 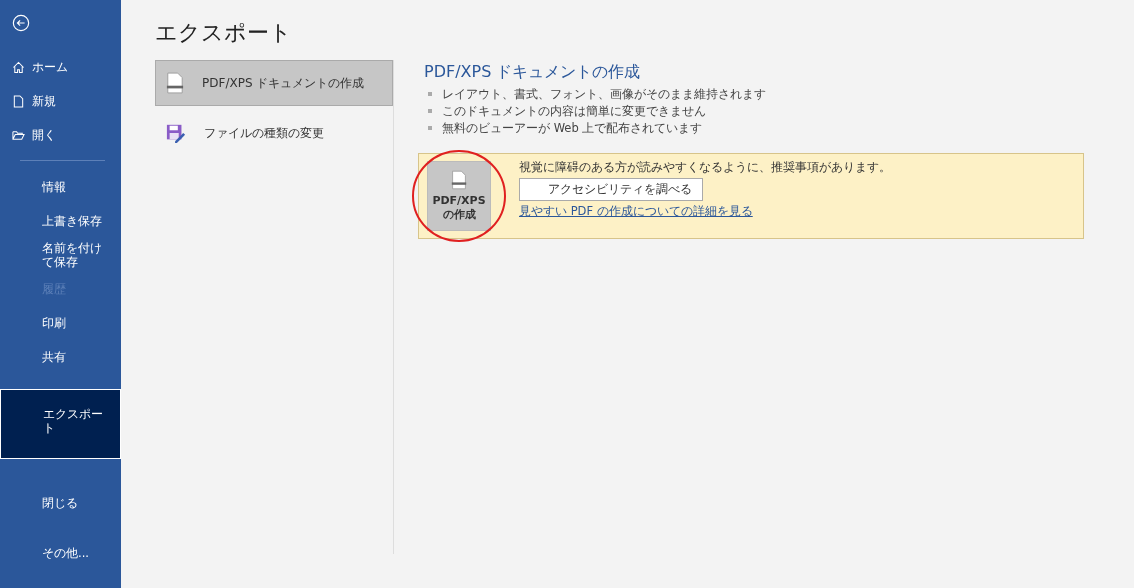 What do you see at coordinates (60, 424) in the screenshot?
I see `sidebar-item: エクスポート` at bounding box center [60, 424].